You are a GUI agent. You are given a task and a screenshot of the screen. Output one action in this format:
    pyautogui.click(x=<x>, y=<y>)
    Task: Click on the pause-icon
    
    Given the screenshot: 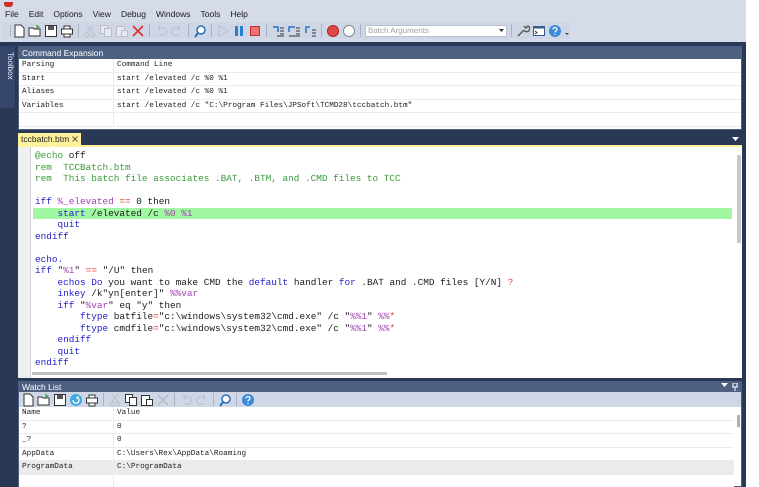 What is the action you would take?
    pyautogui.click(x=239, y=31)
    